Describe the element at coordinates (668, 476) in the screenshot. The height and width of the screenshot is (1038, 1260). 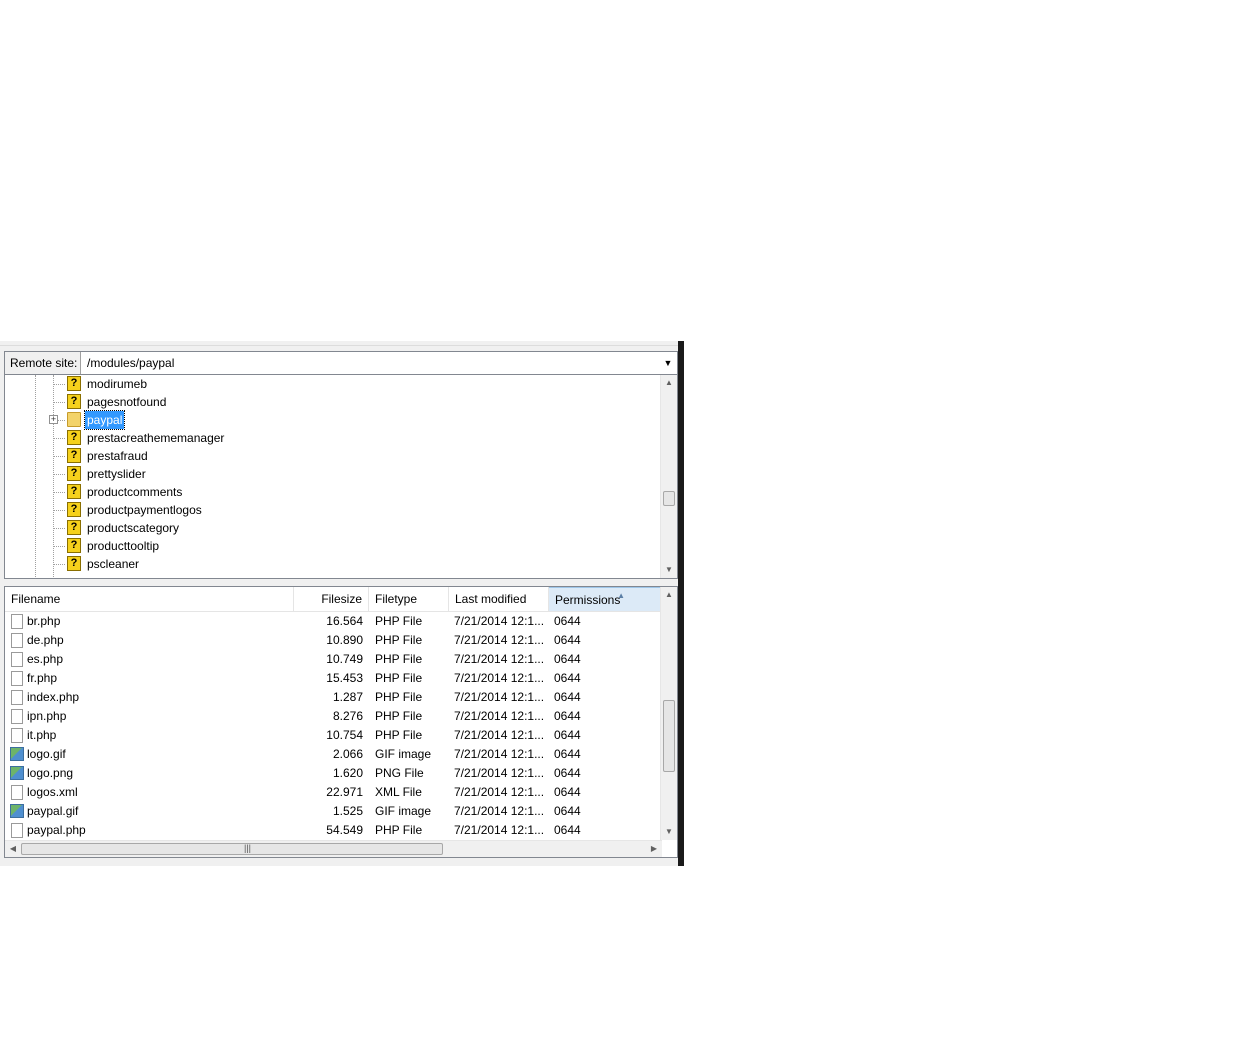
I see `tree-vertical-scrollbar: ▲ ▼` at that location.